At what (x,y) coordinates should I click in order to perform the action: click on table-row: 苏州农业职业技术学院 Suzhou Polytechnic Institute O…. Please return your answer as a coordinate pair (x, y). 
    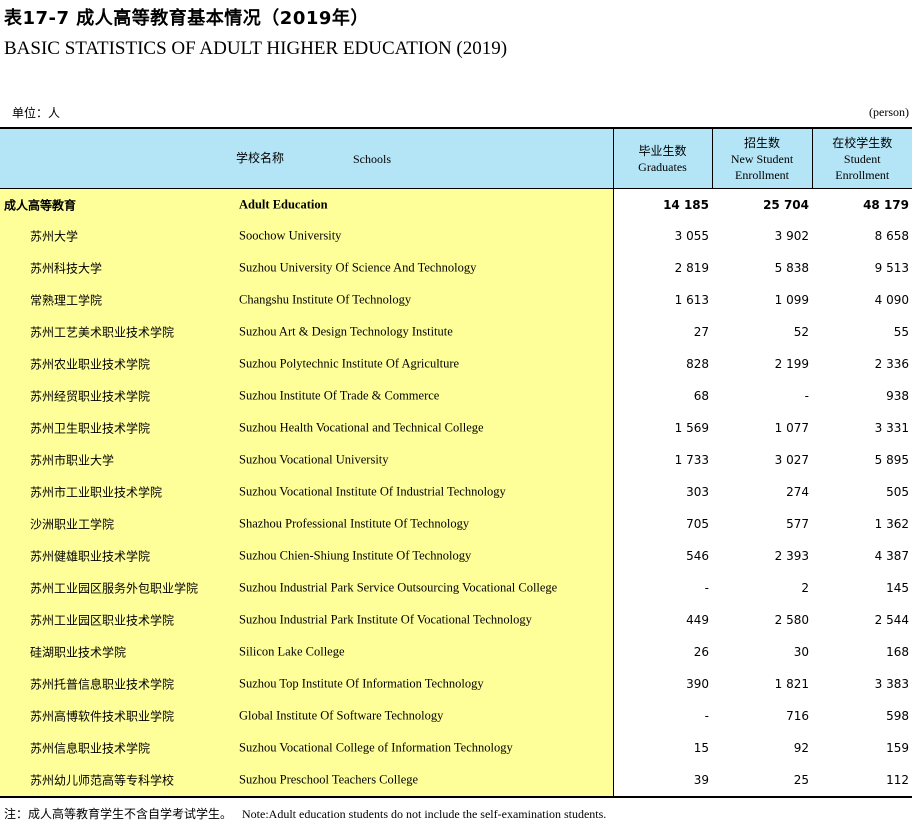
    Looking at the image, I should click on (456, 364).